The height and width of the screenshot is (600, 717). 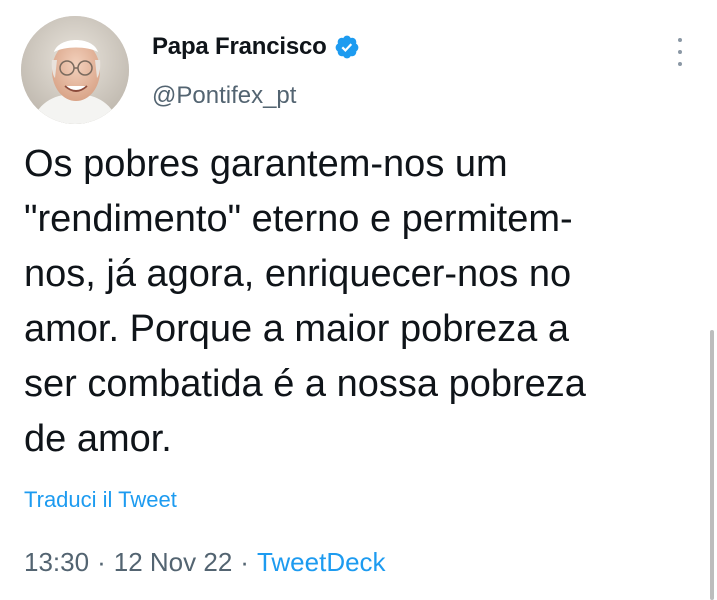 I want to click on tweet-text-line: amor. Porque a maior pobreza a, so click(x=296, y=329).